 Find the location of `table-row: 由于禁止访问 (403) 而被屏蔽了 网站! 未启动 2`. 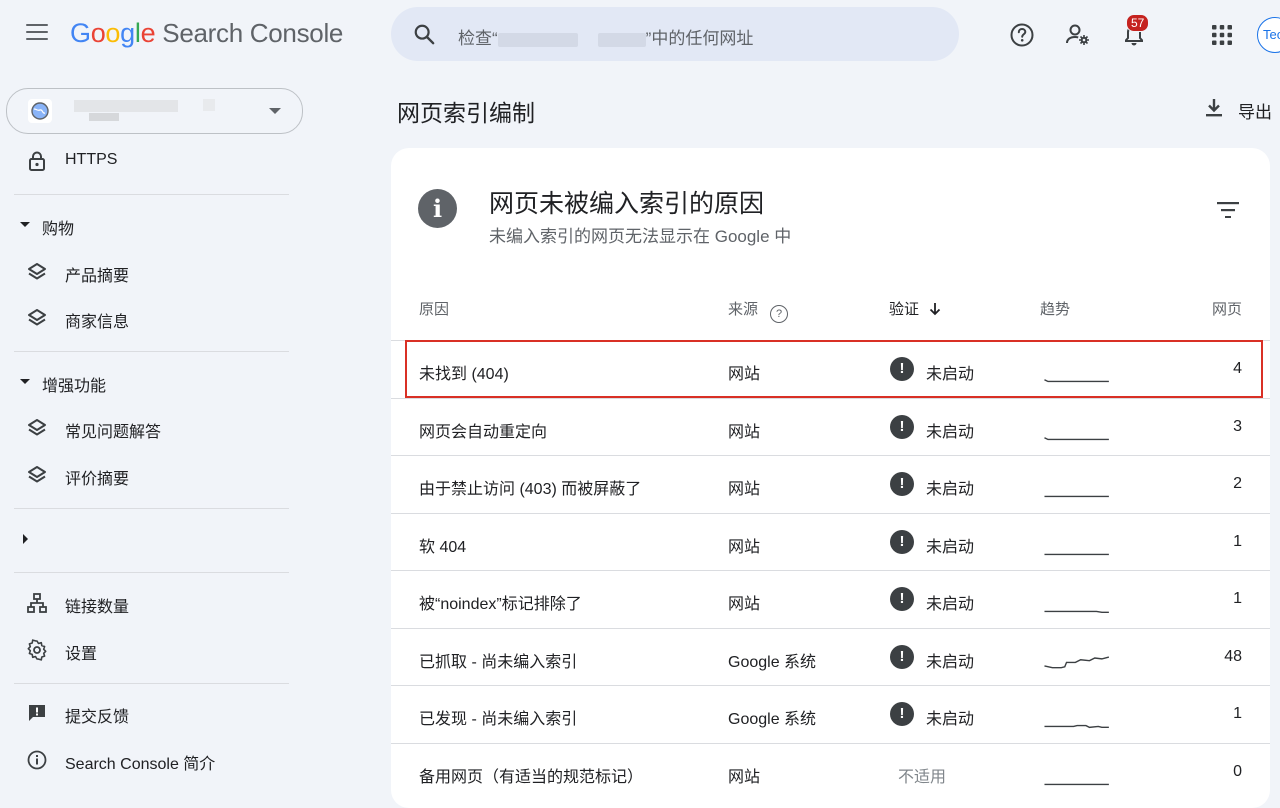

table-row: 由于禁止访问 (403) 而被屏蔽了 网站! 未启动 2 is located at coordinates (830, 484).